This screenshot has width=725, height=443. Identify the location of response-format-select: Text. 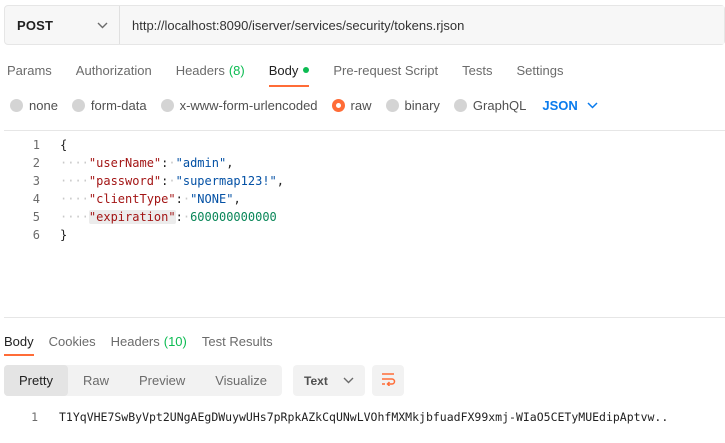
(329, 380).